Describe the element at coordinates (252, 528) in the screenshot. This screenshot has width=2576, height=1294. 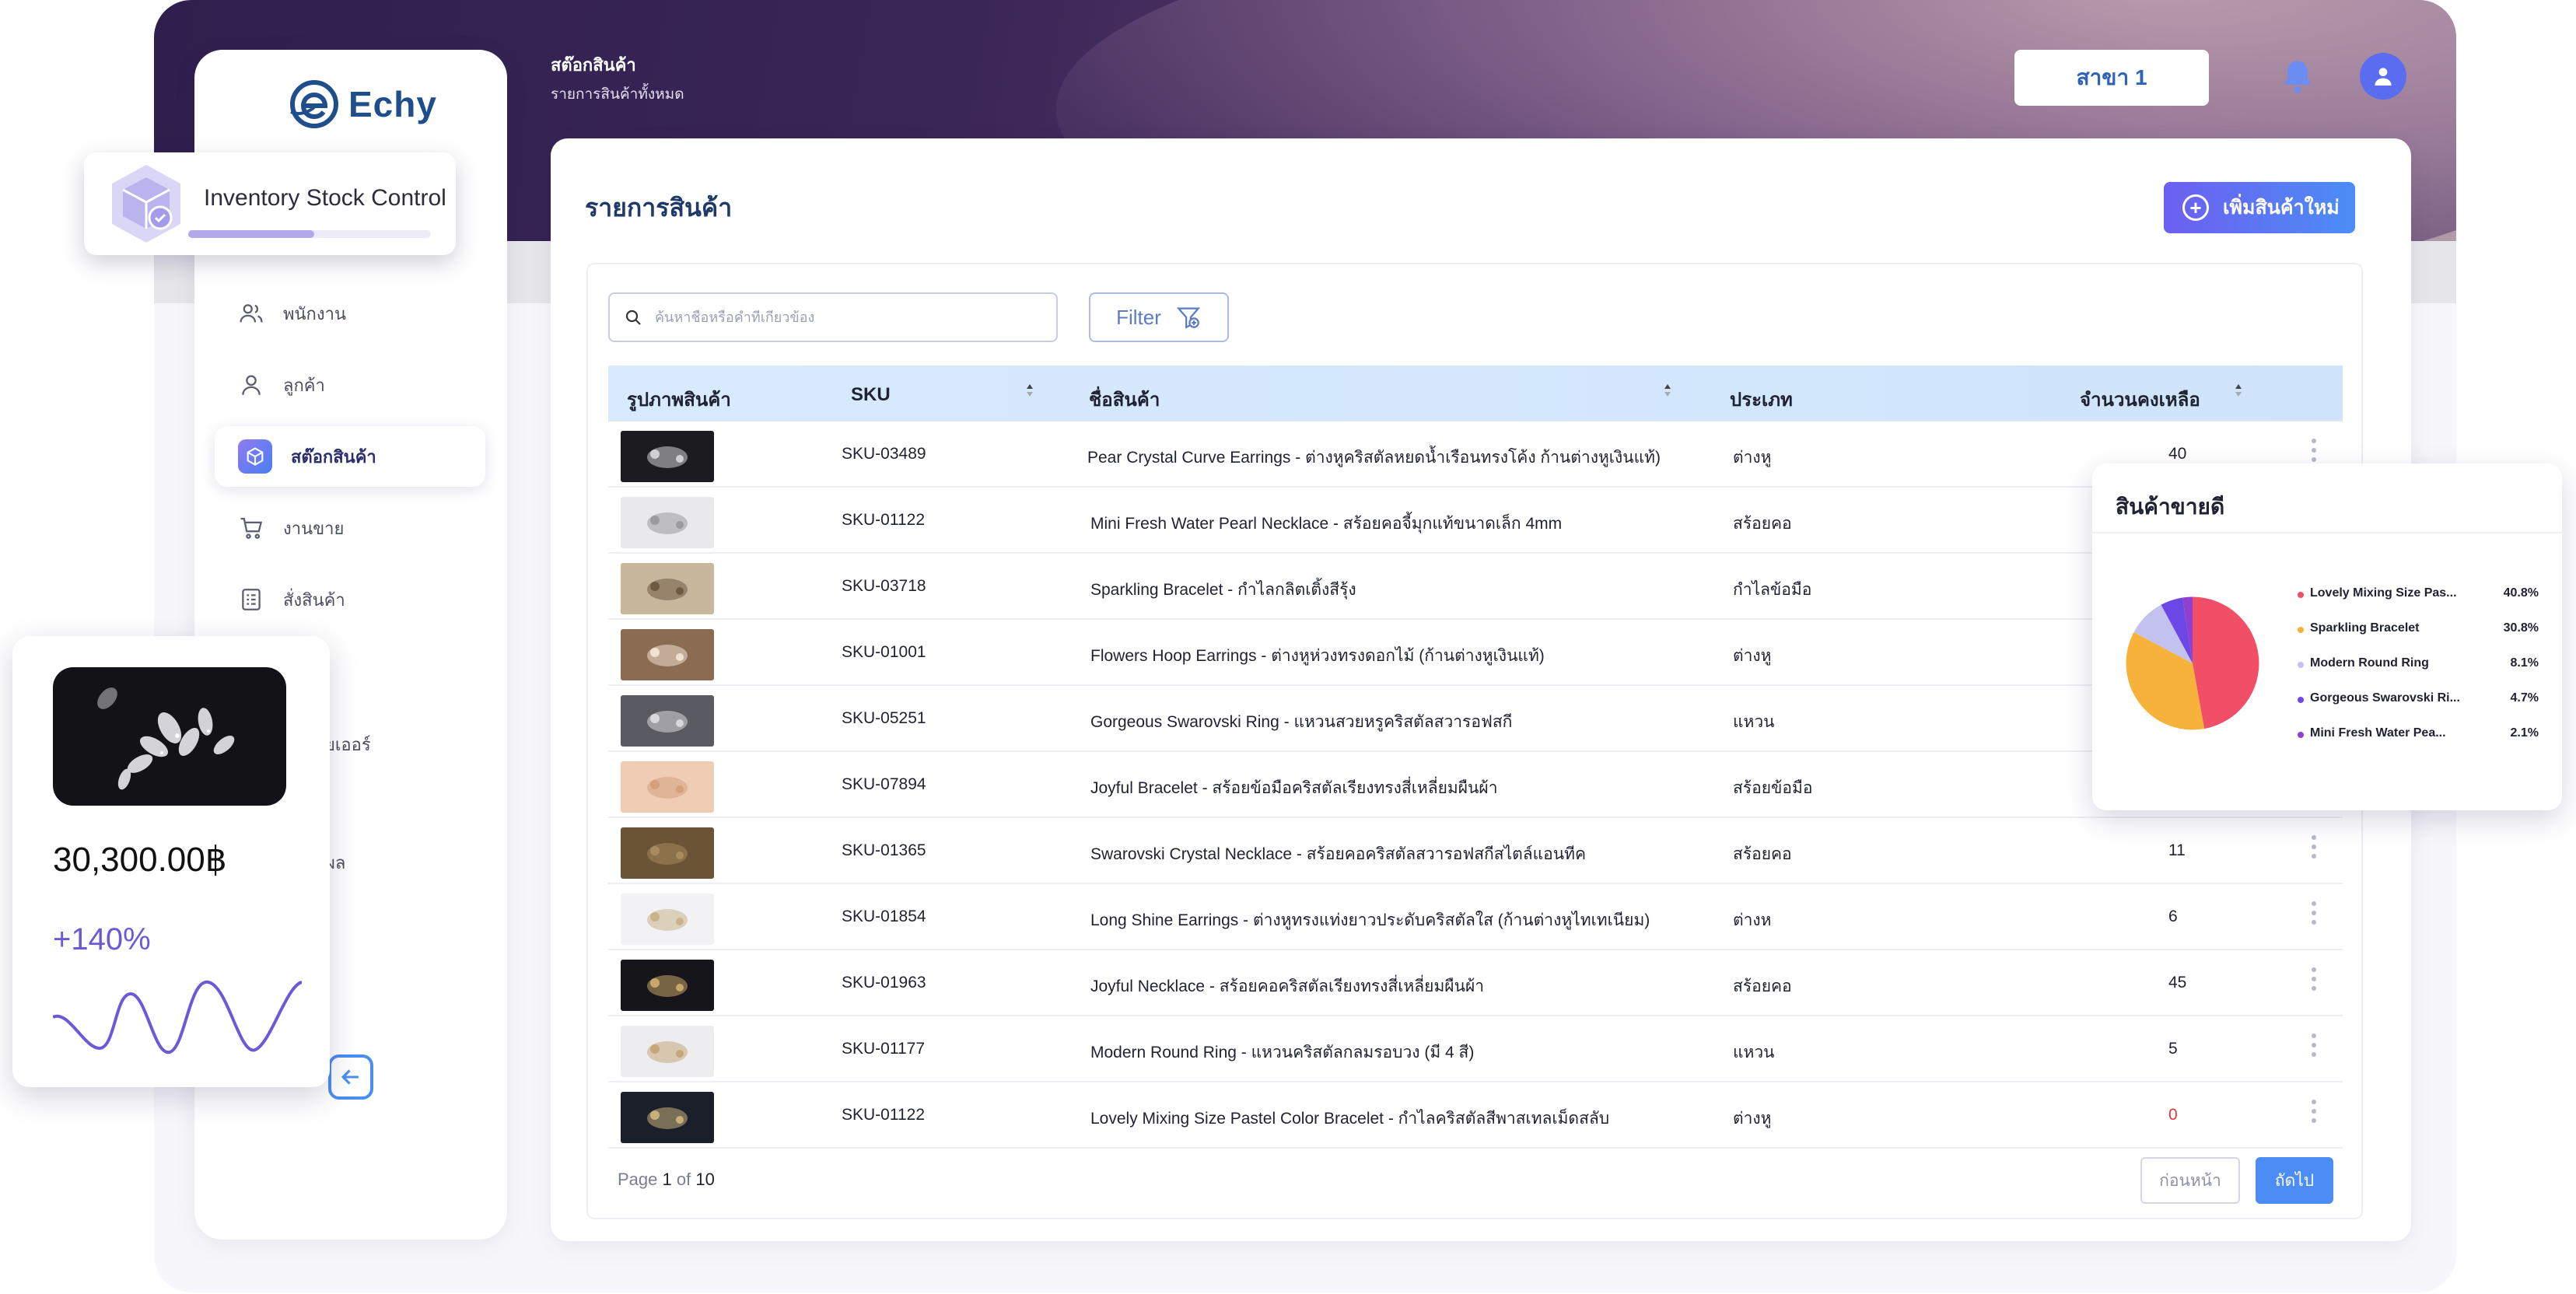
I see `cart-icon` at that location.